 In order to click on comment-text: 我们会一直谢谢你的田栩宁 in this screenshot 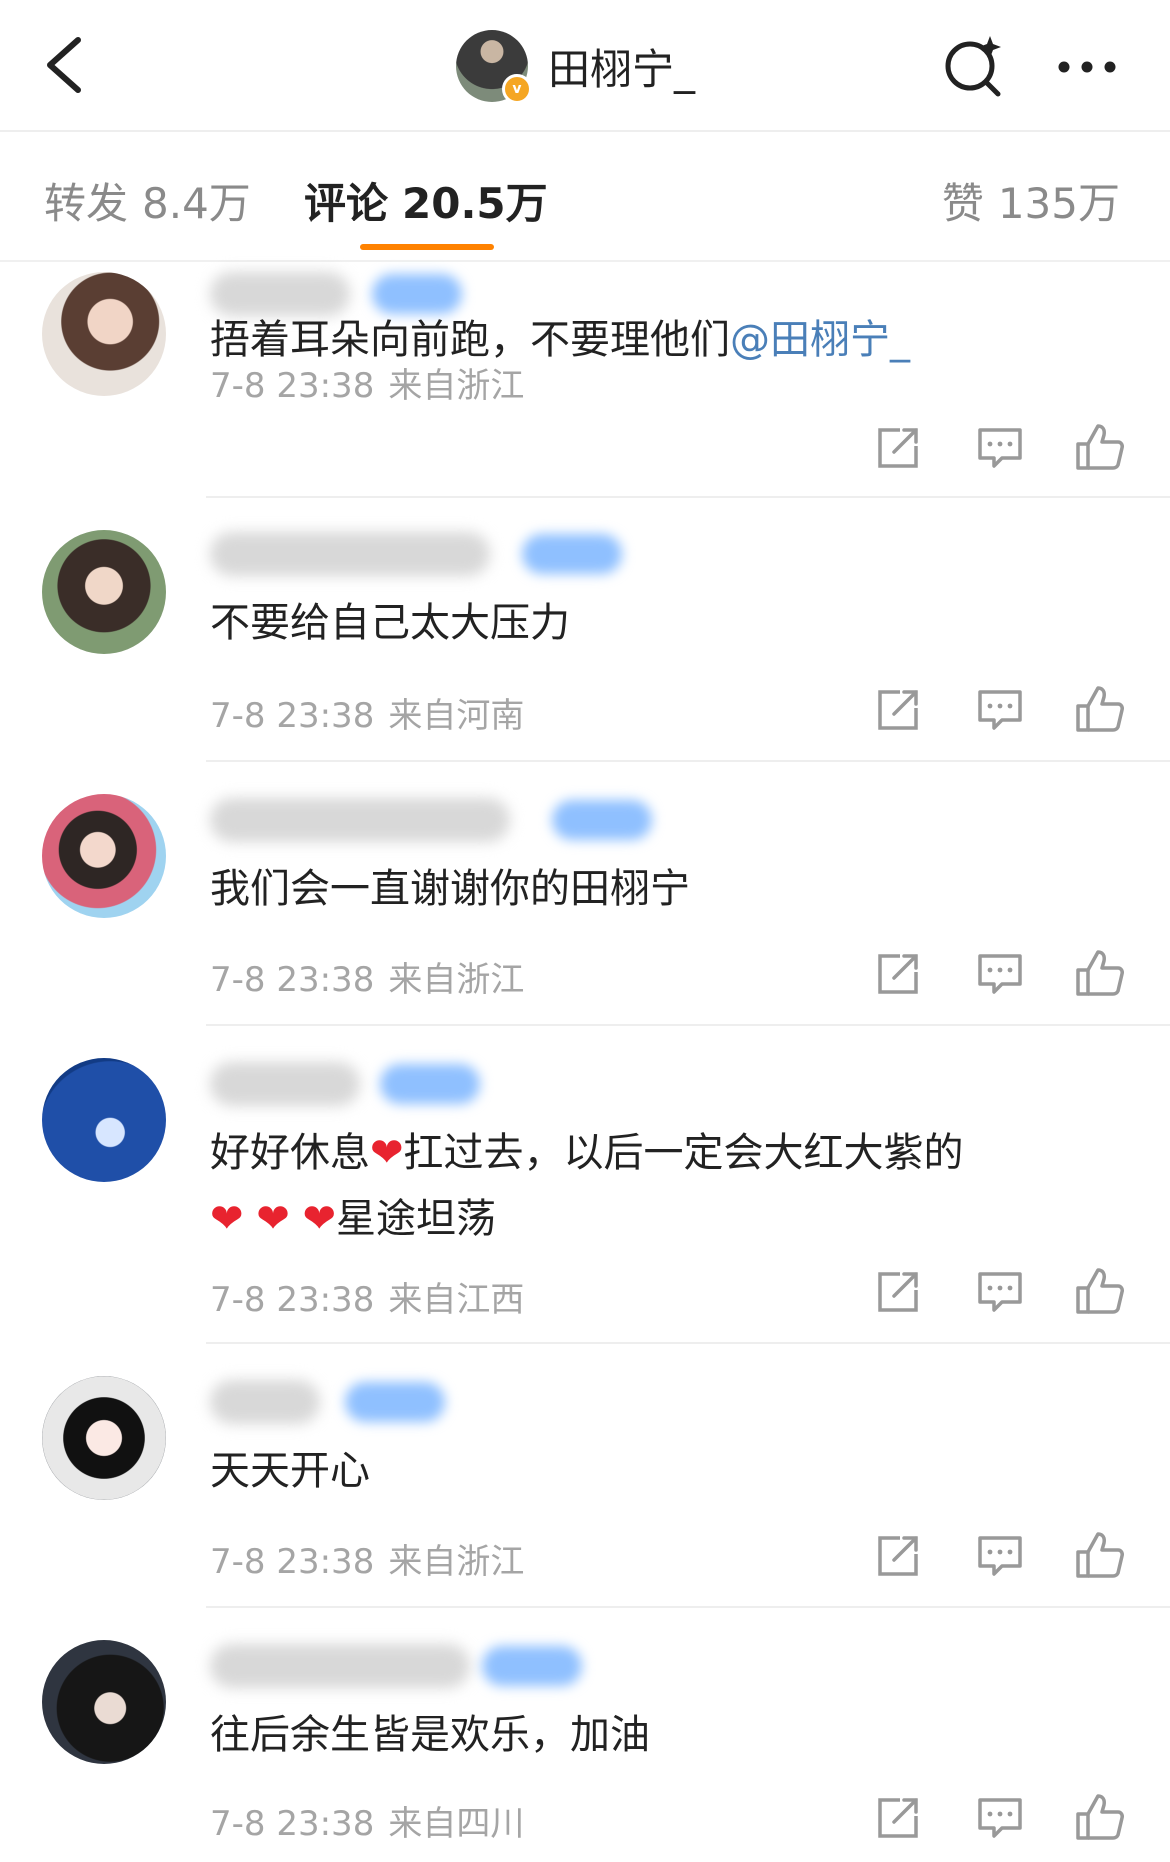, I will do `click(450, 889)`.